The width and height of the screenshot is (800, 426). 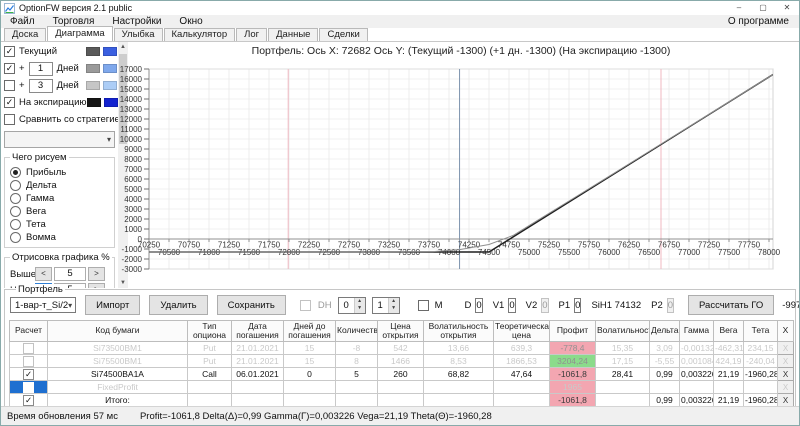 I want to click on minimize-button: –, so click(x=739, y=8).